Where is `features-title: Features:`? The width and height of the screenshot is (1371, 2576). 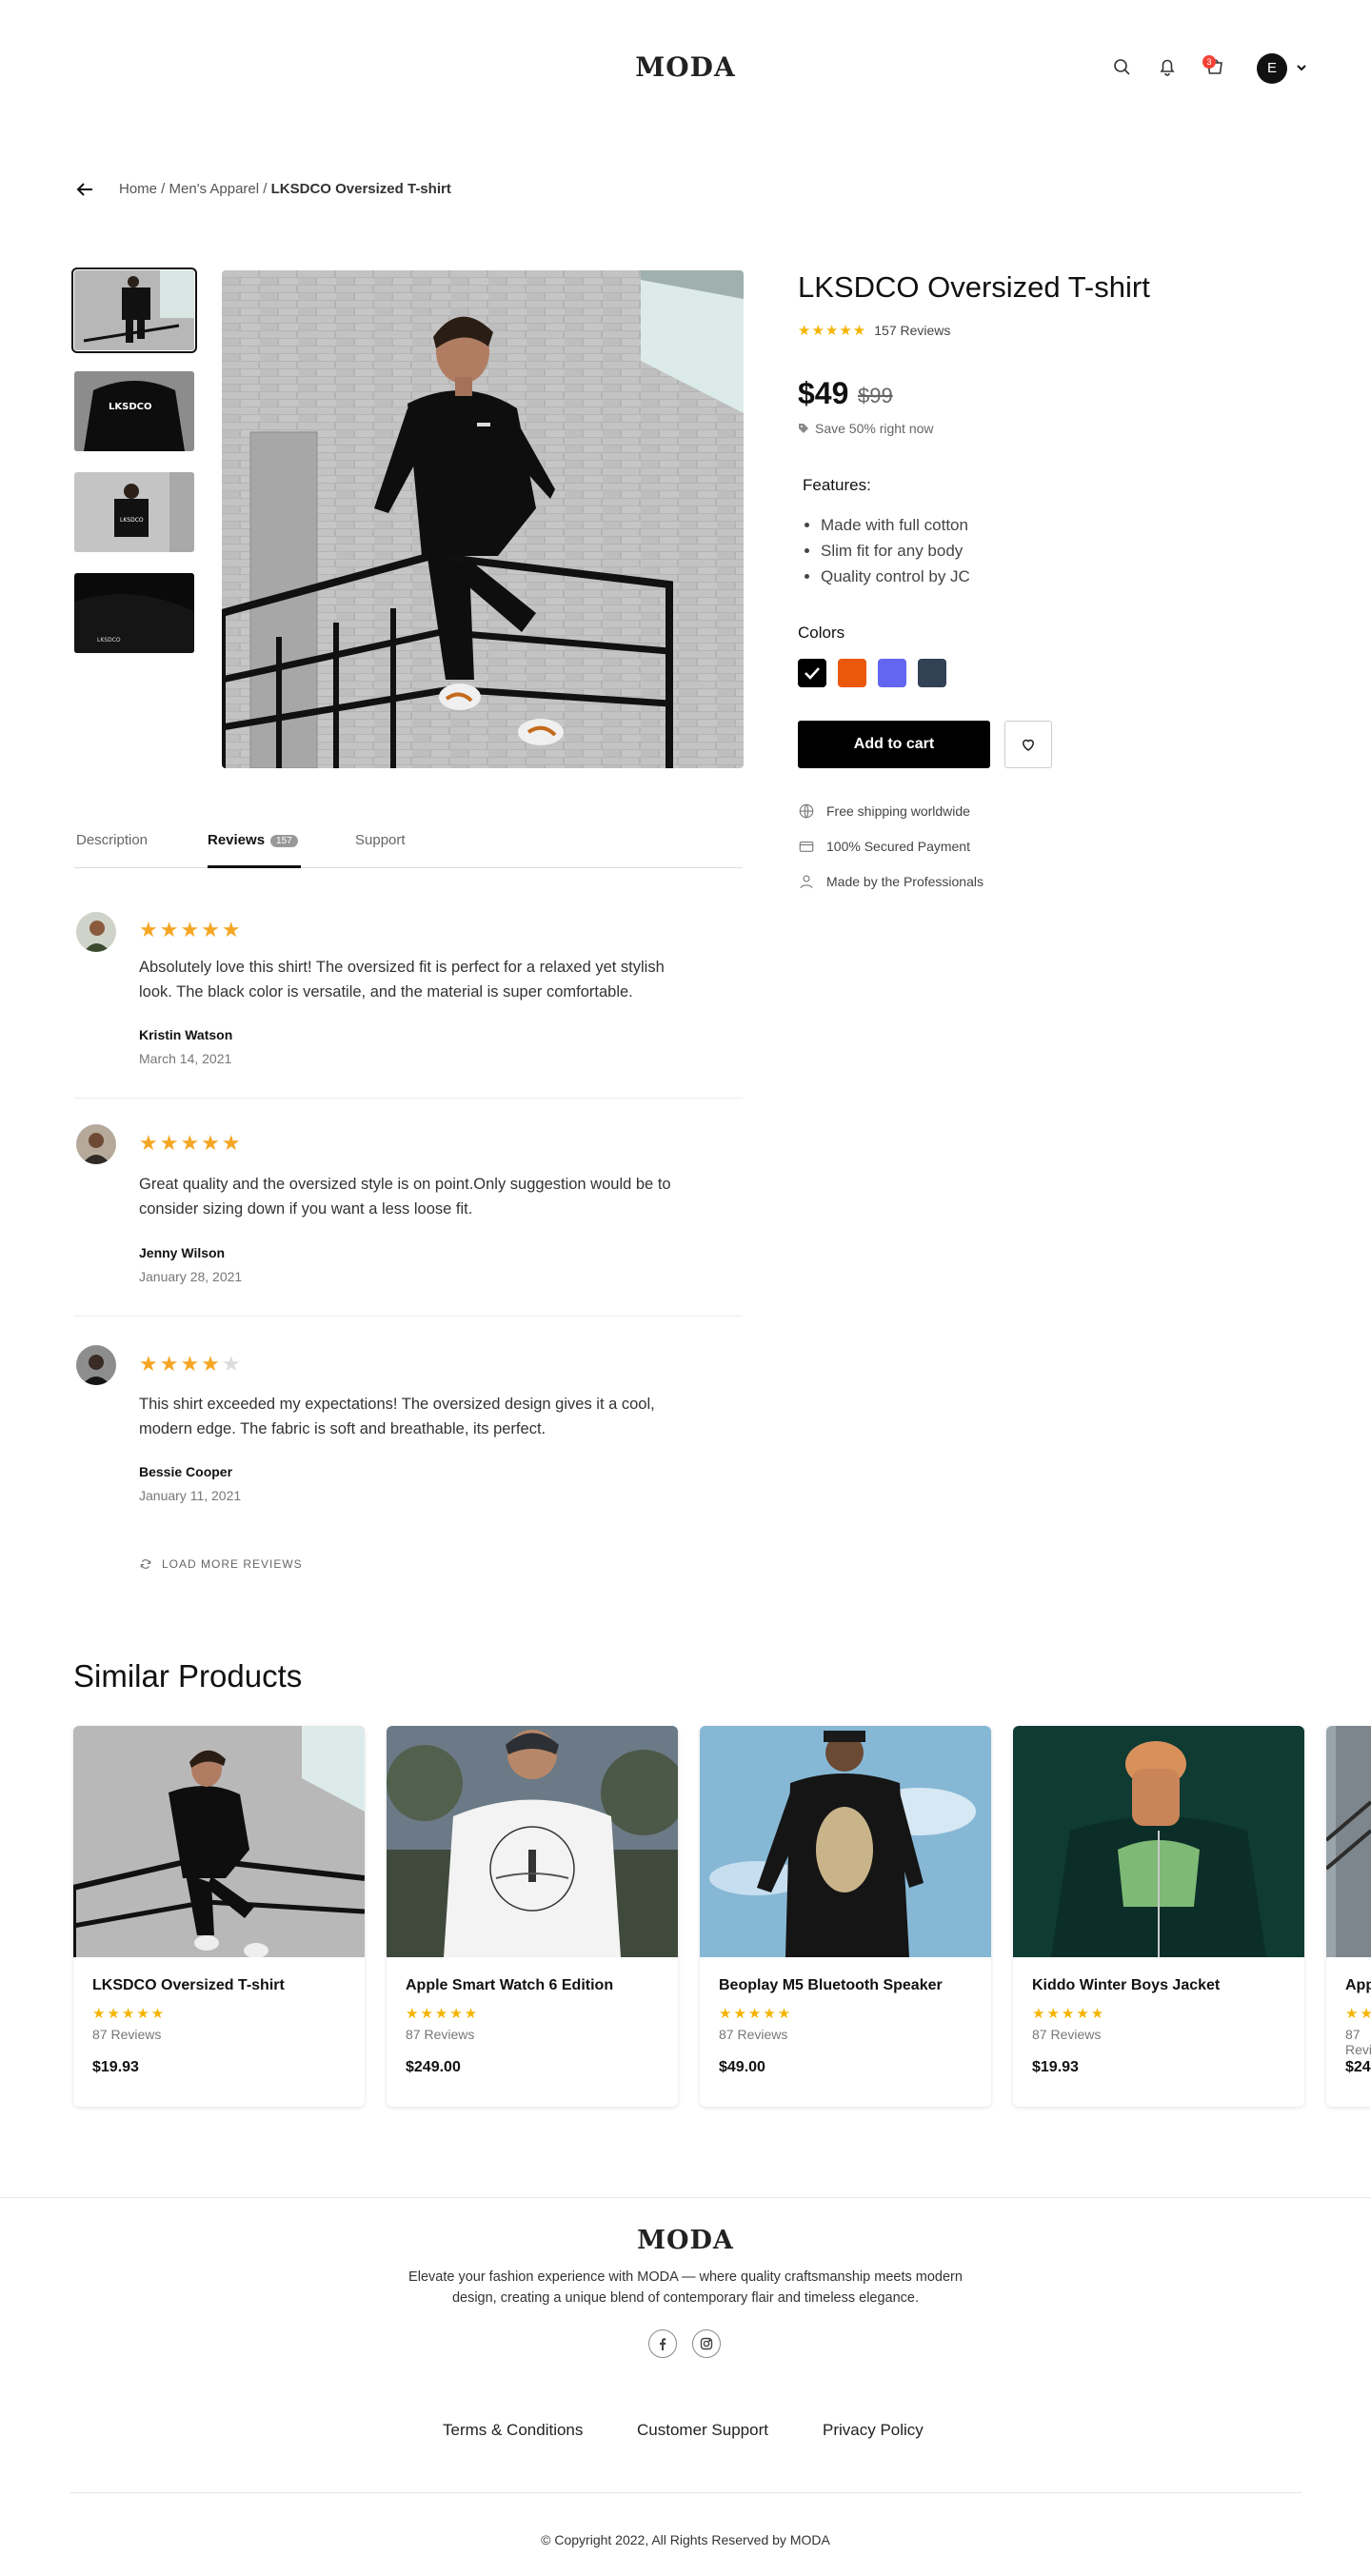
features-title: Features: is located at coordinates (837, 485).